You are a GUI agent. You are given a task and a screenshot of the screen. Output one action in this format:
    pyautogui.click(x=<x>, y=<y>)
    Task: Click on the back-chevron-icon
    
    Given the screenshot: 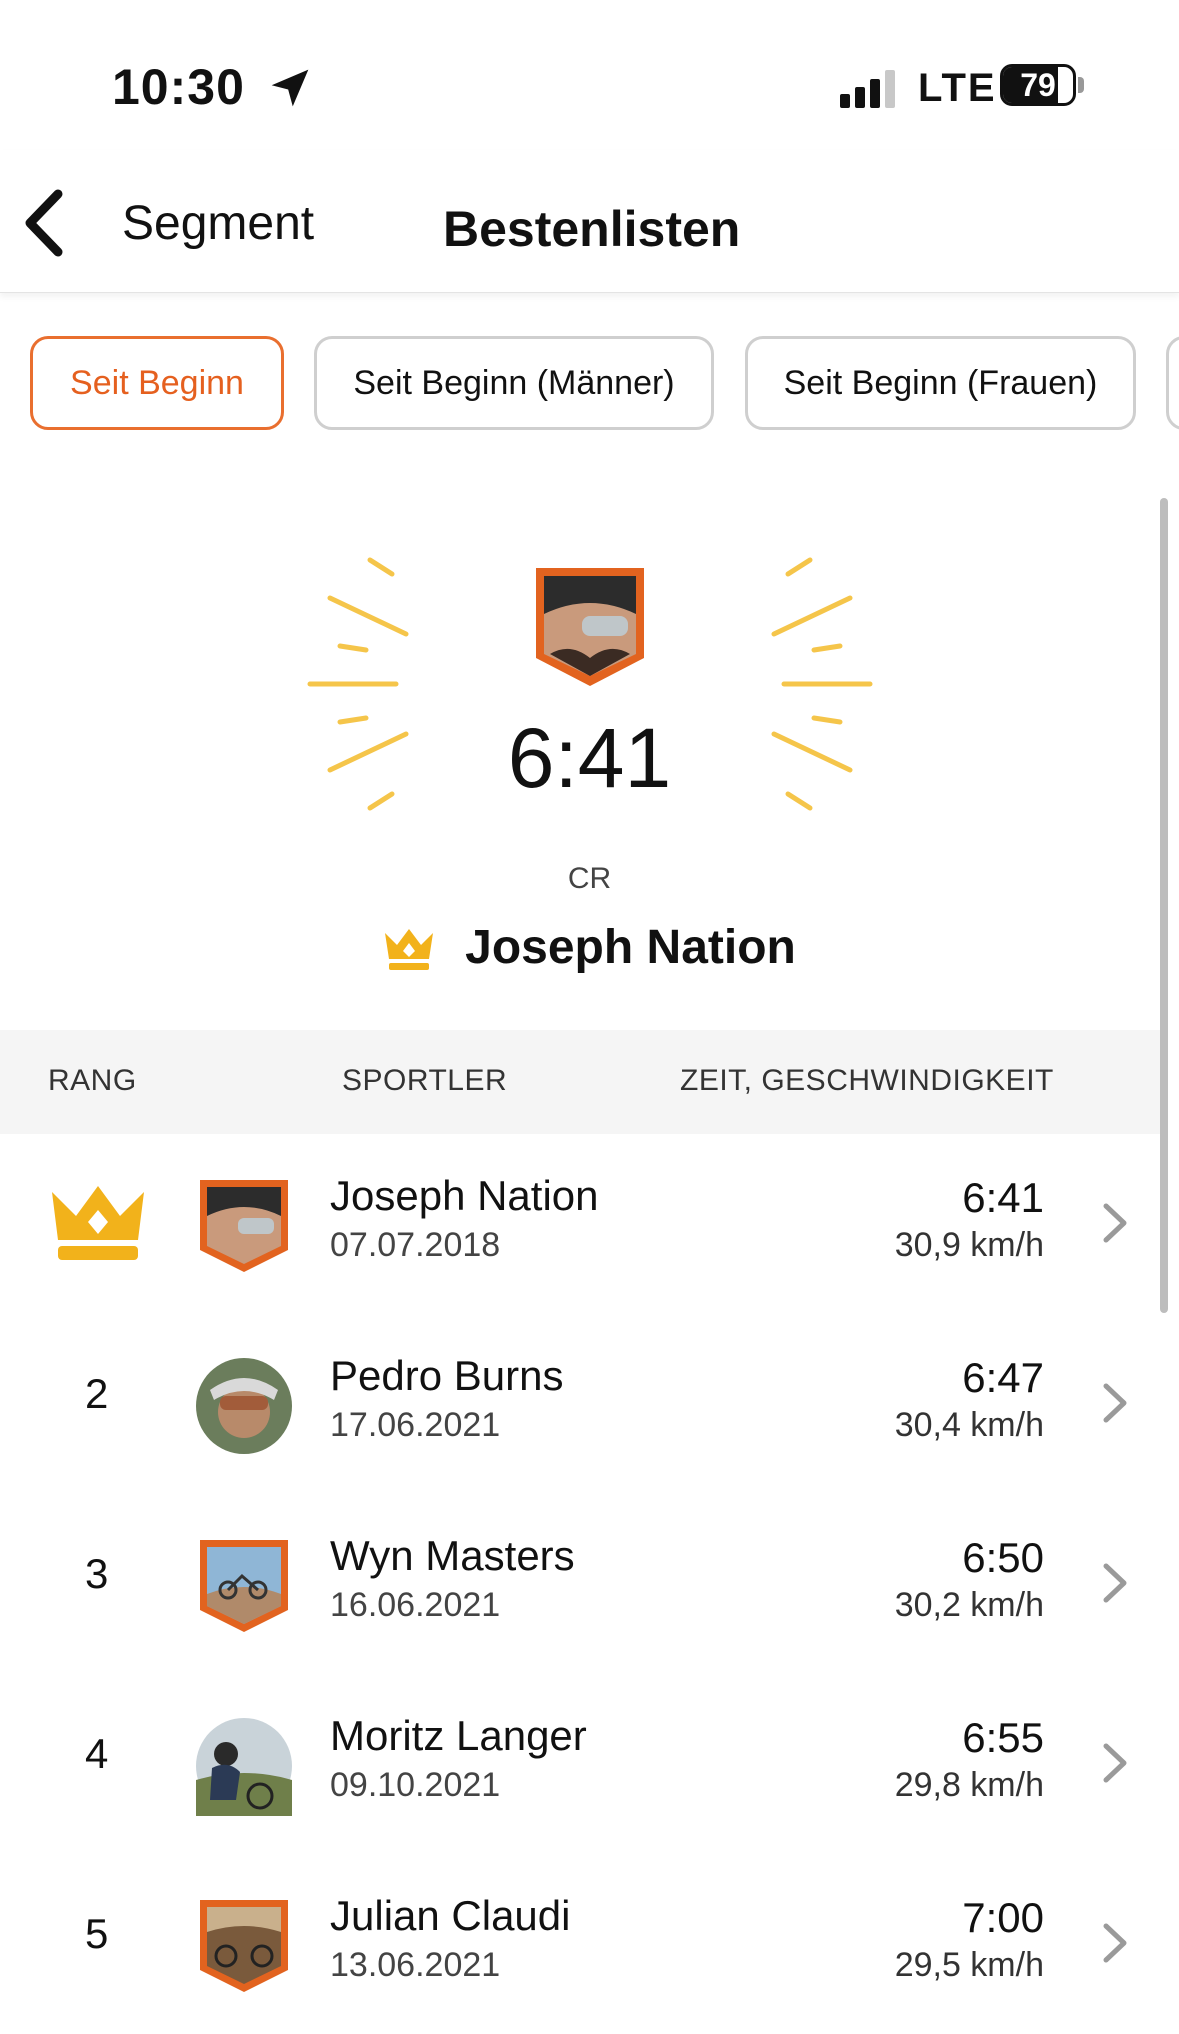 What is the action you would take?
    pyautogui.click(x=44, y=223)
    